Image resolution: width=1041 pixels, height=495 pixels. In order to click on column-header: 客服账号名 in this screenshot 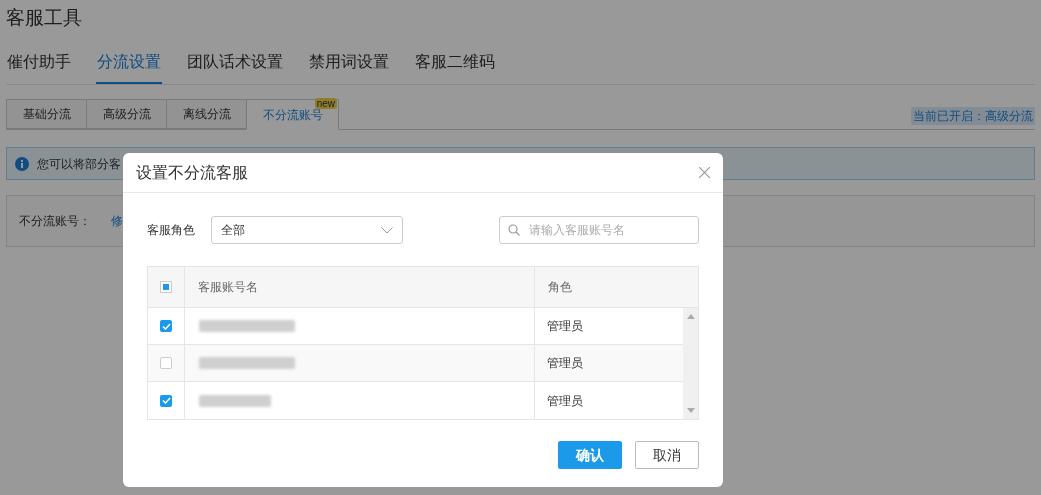, I will do `click(360, 287)`.